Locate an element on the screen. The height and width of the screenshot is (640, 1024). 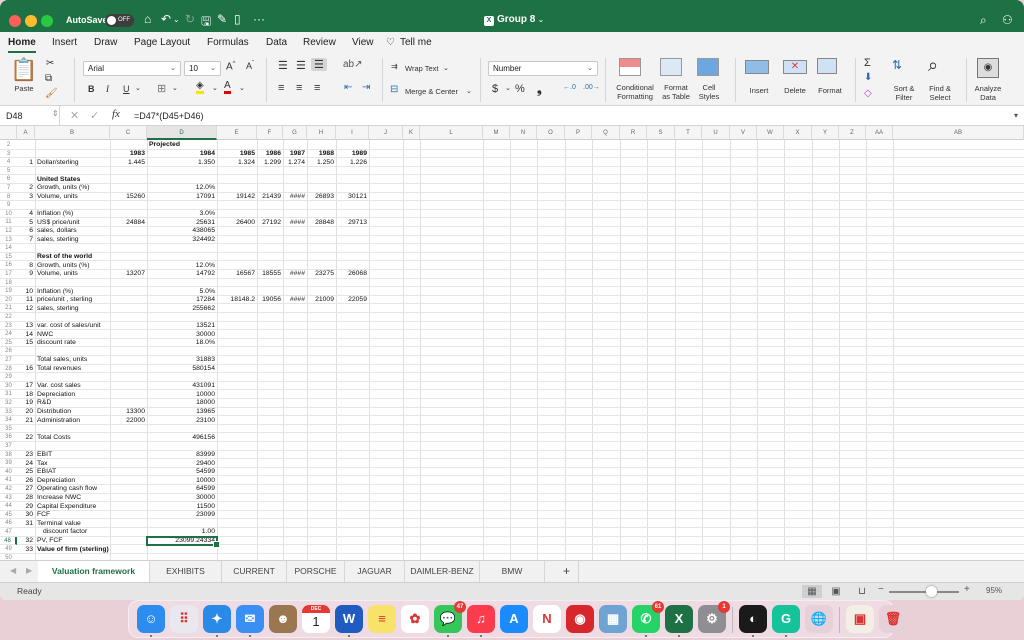
column-header-k: K is located at coordinates (411, 133).